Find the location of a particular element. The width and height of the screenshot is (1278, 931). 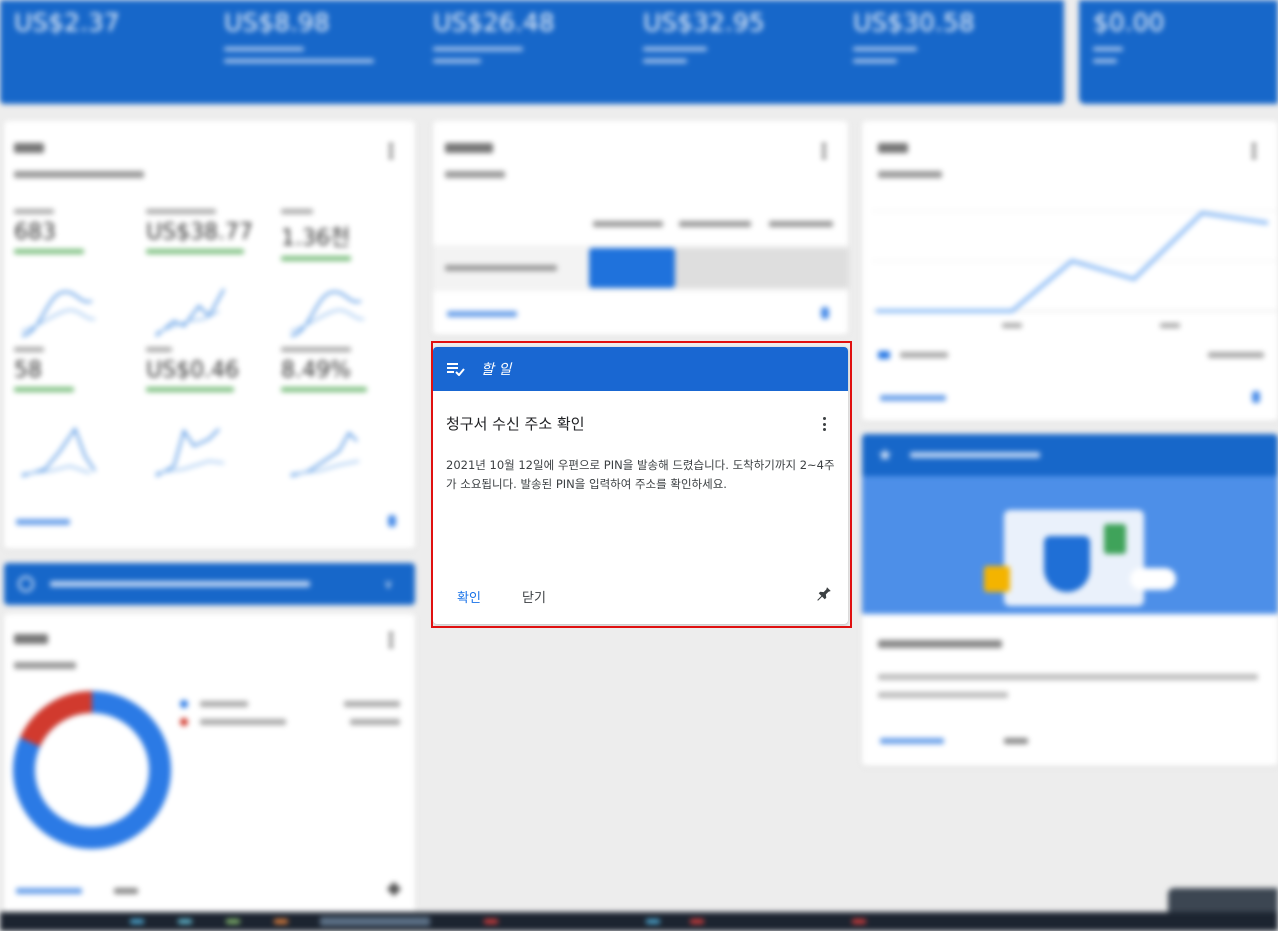

balance-panel: $0.00 is located at coordinates (1178, 52).